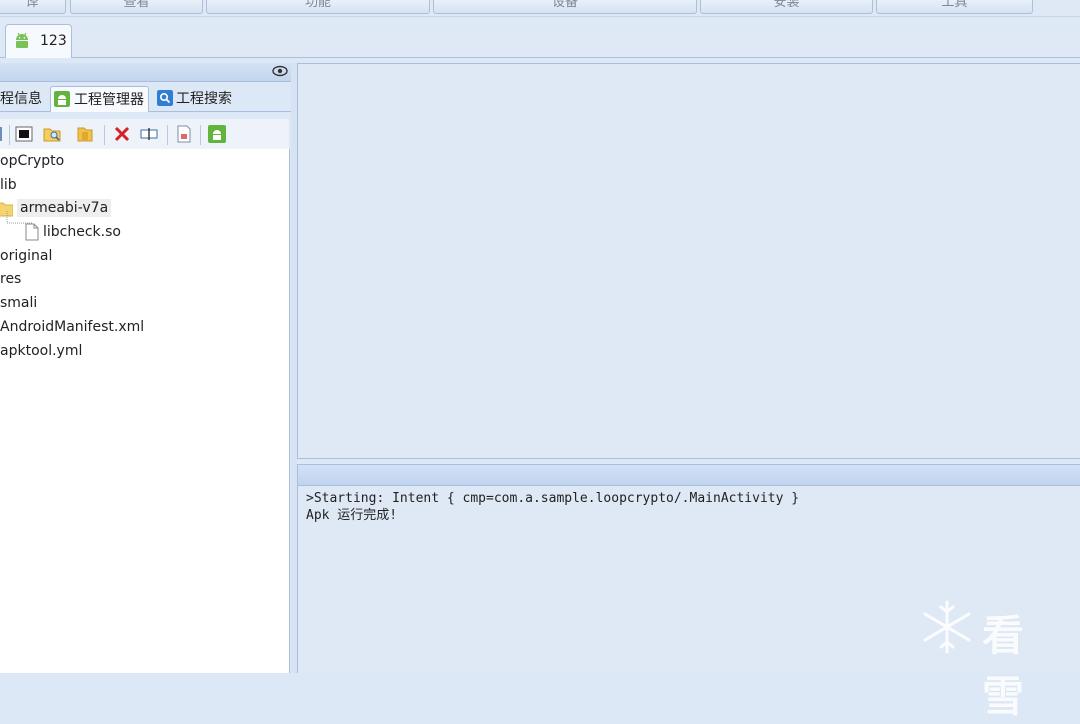  What do you see at coordinates (122, 134) in the screenshot?
I see `delete-icon` at bounding box center [122, 134].